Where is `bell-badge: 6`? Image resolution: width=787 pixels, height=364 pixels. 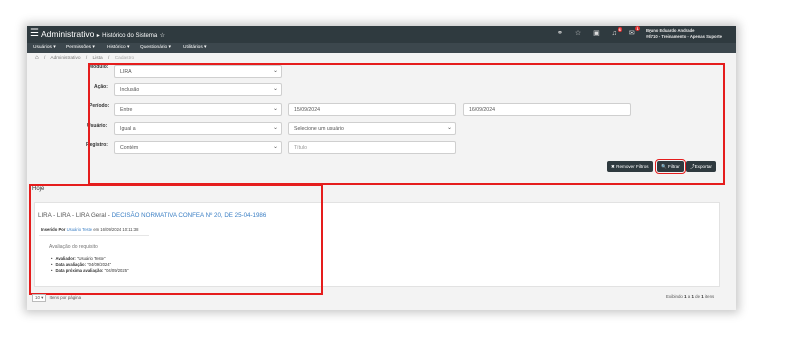 bell-badge: 6 is located at coordinates (619, 29).